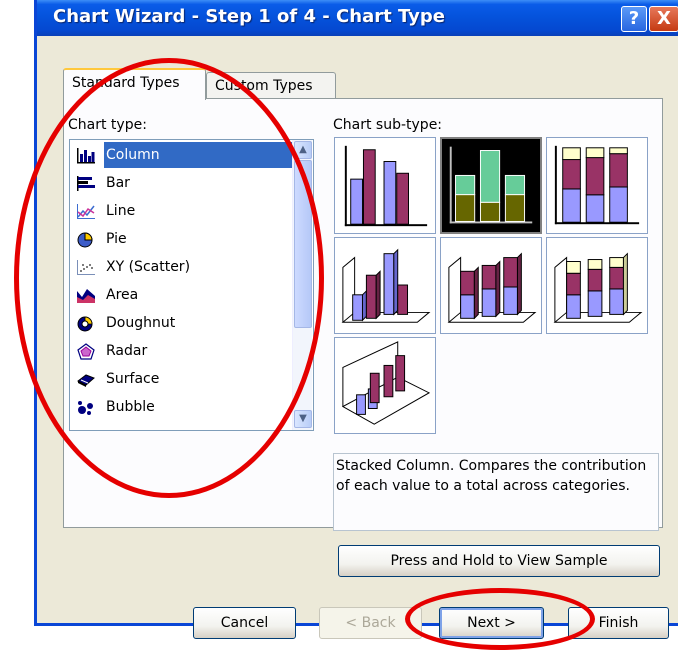 The image size is (678, 654). I want to click on list-item-label: Area, so click(122, 295).